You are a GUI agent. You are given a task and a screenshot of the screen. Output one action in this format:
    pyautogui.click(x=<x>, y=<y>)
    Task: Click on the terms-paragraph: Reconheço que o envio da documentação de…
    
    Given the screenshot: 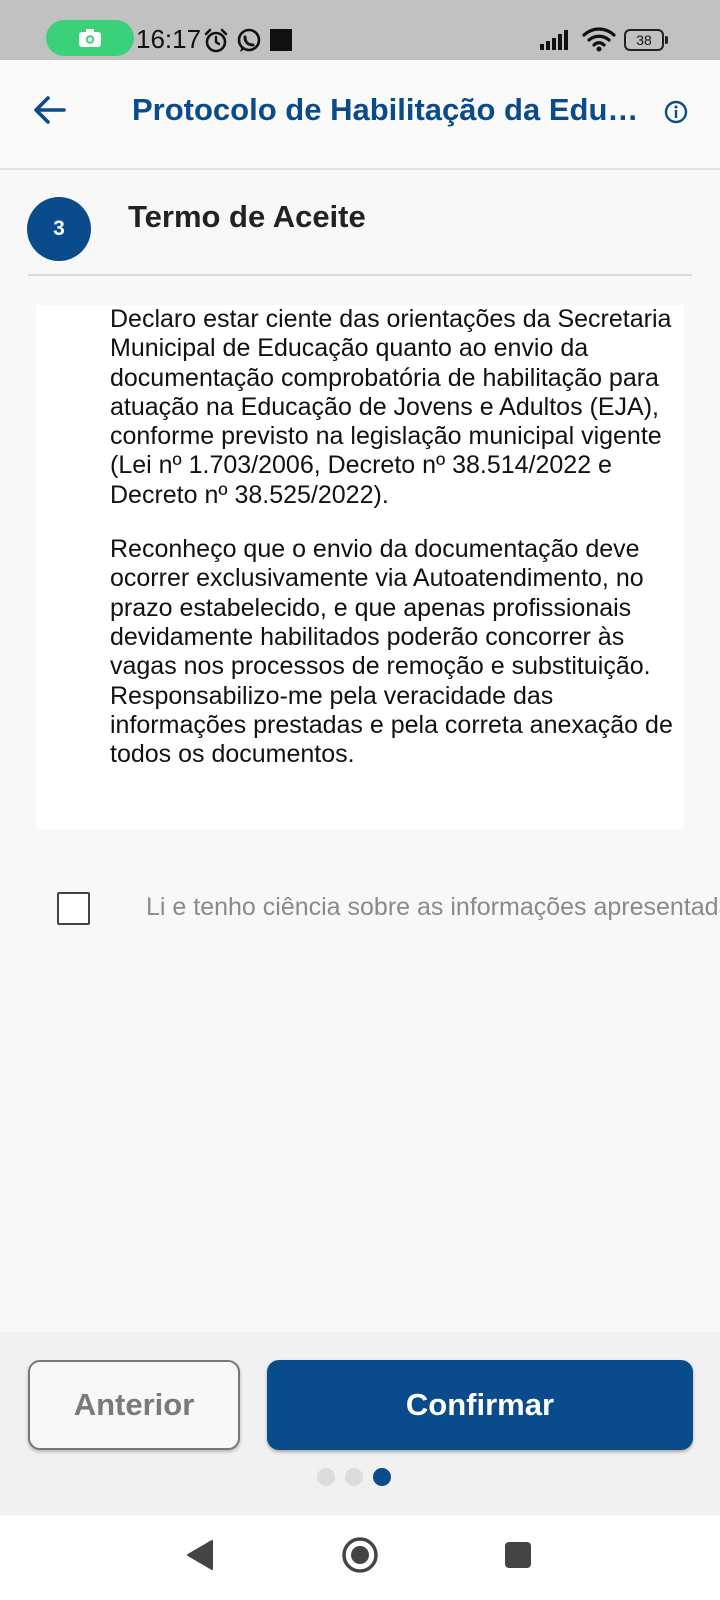 What is the action you would take?
    pyautogui.click(x=391, y=652)
    